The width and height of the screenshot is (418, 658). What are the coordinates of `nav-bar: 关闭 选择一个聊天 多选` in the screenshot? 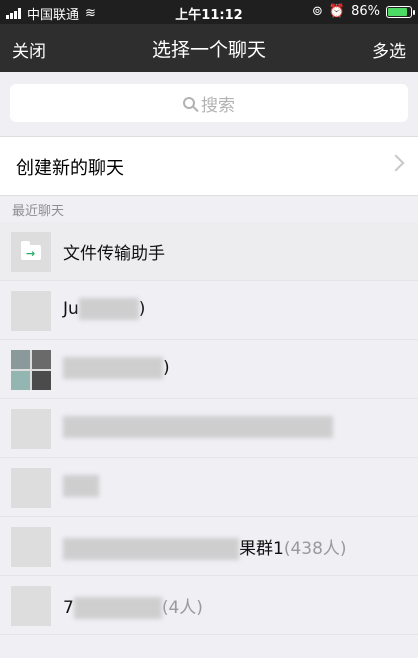 It's located at (209, 48).